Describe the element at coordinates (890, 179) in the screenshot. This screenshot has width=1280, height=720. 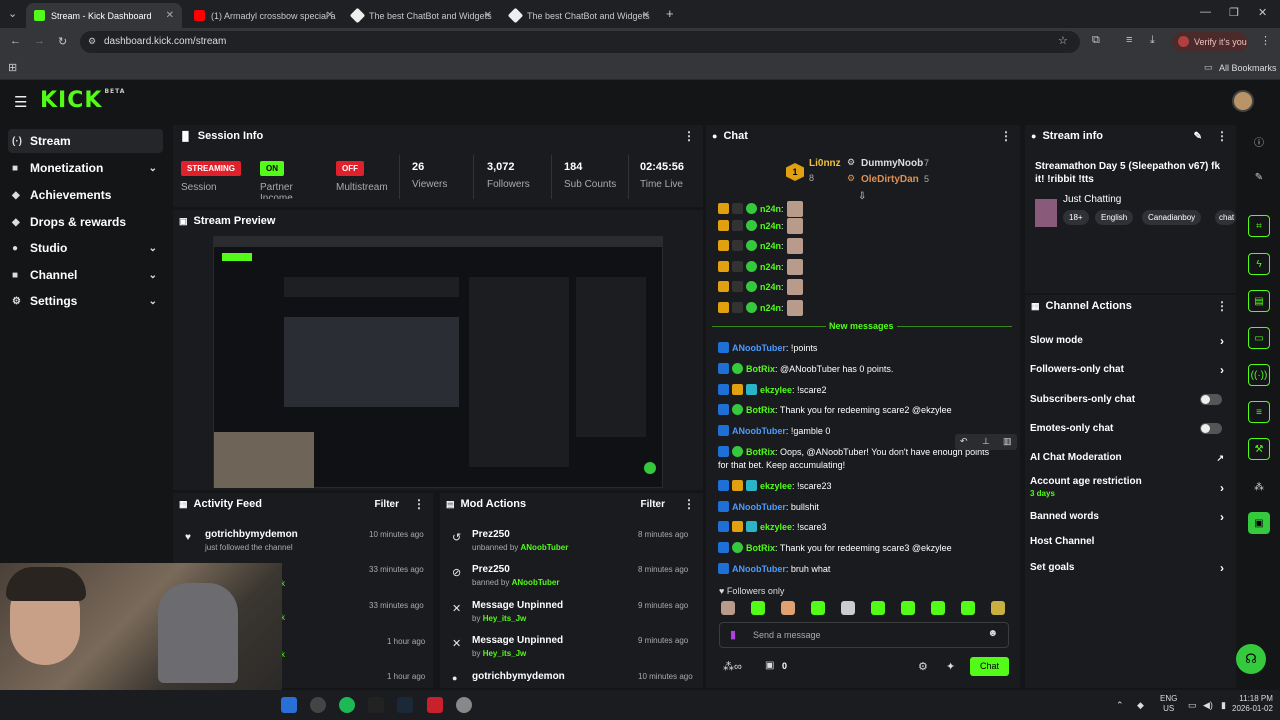
I see `top-user: OleDirtyDan` at that location.